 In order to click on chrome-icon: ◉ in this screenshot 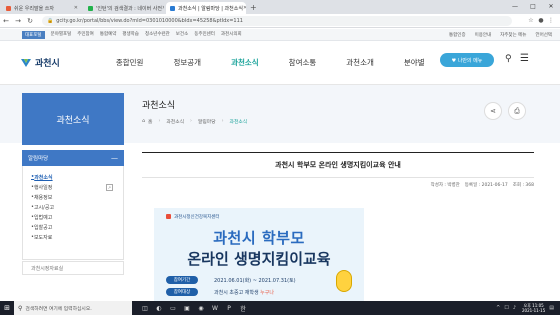, I will do `click(201, 308)`.